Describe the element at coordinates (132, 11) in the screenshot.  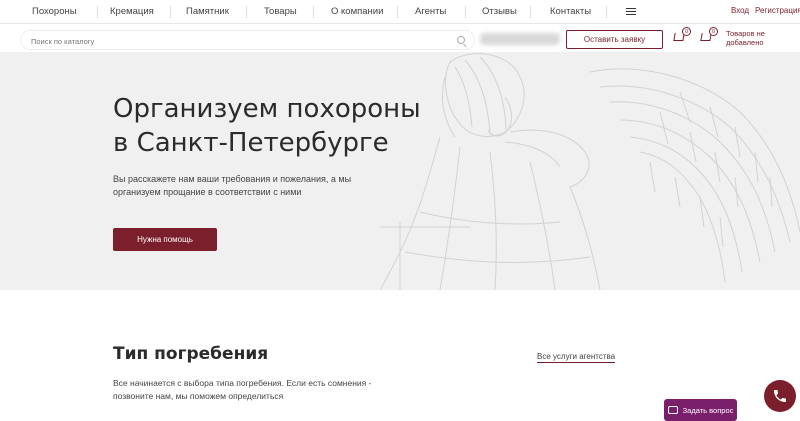
I see `nav-item-cremation: Кремация` at that location.